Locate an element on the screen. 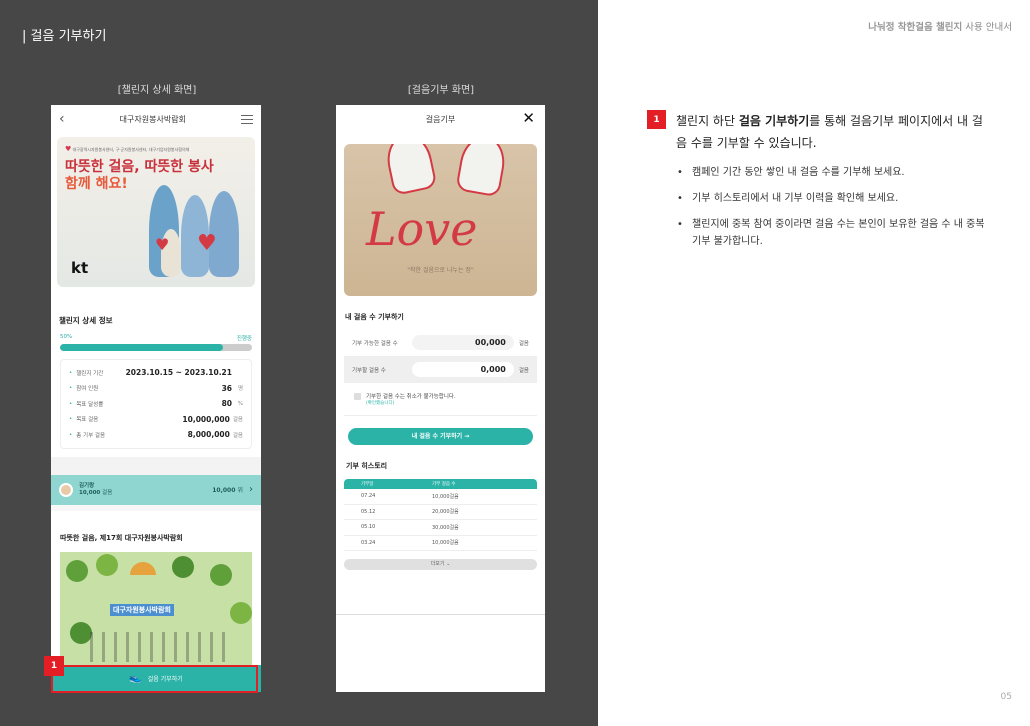 The height and width of the screenshot is (726, 1030). event-poster: 대구자원봉사박람회 is located at coordinates (156, 610).